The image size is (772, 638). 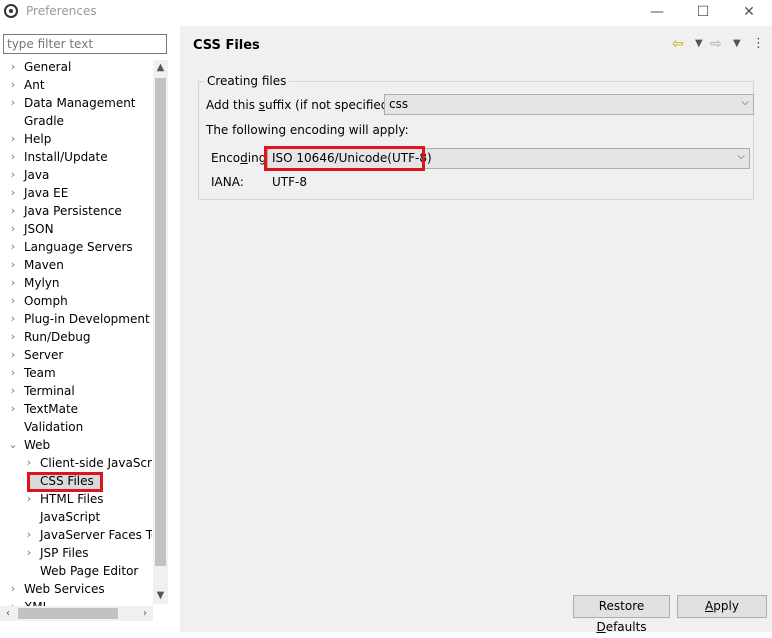 I want to click on scroll-down-icon: ▼, so click(x=160, y=596).